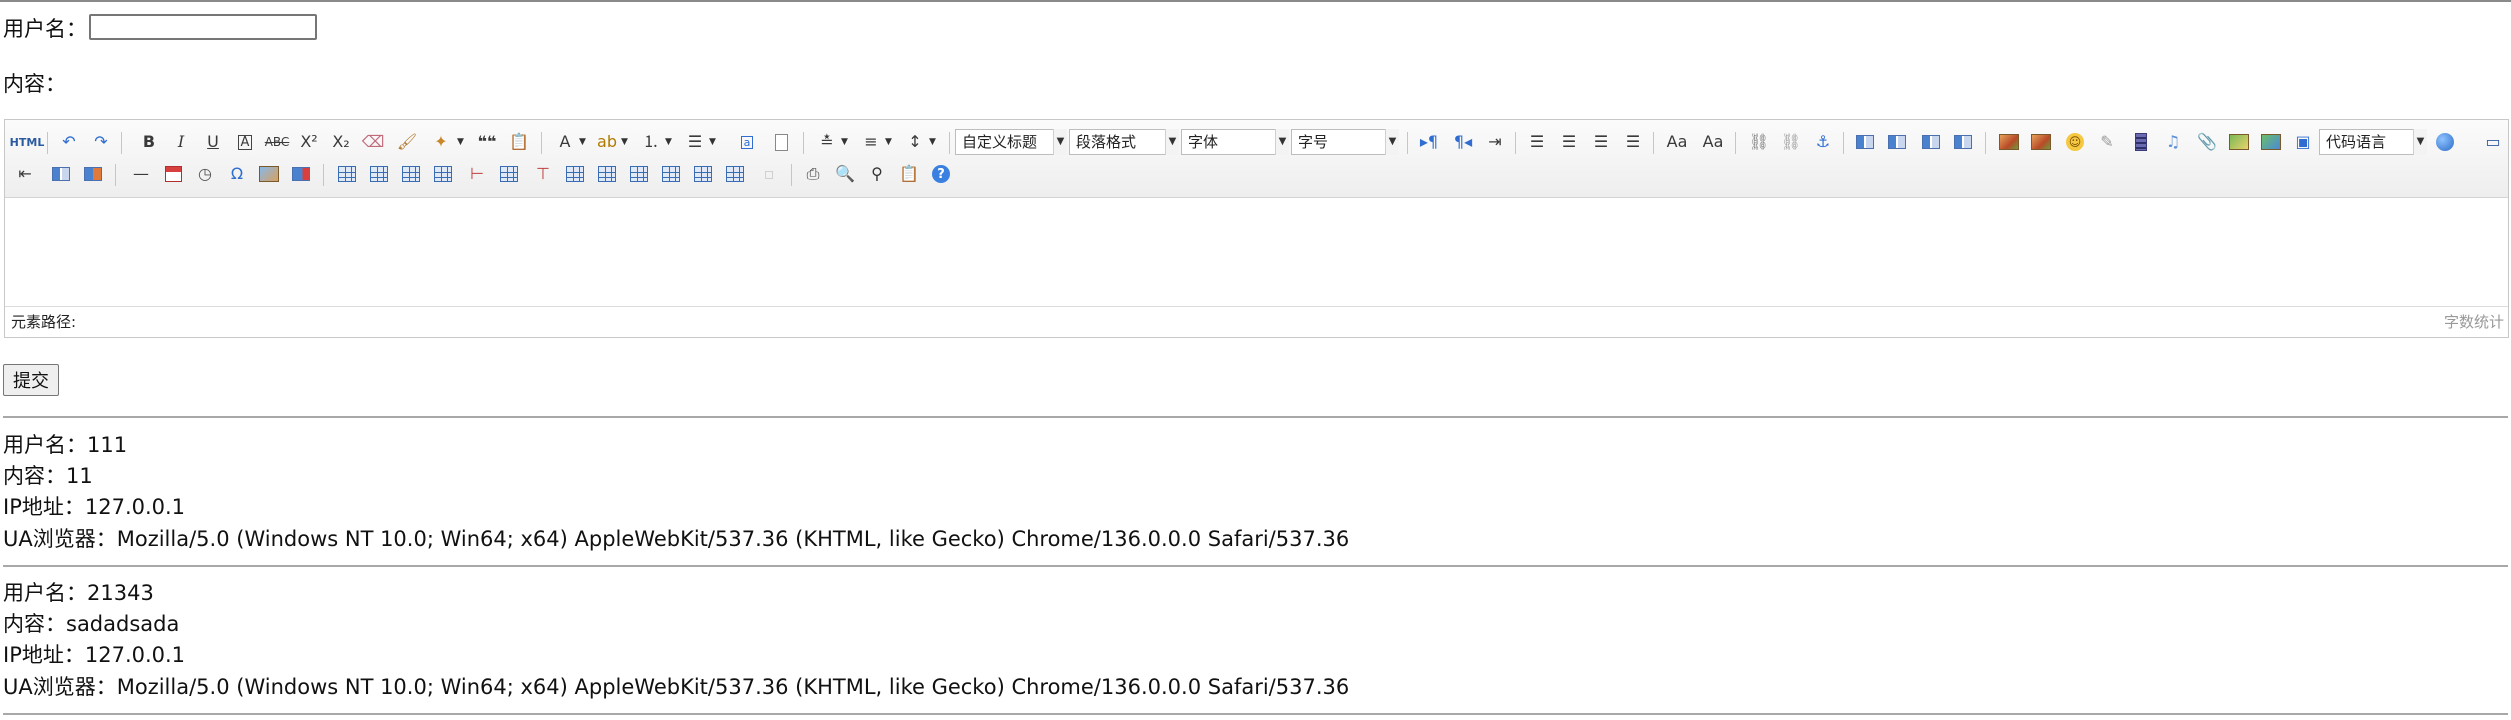 This screenshot has height=720, width=2511. What do you see at coordinates (1633, 142) in the screenshot?
I see `align-justify-icon: ☰` at bounding box center [1633, 142].